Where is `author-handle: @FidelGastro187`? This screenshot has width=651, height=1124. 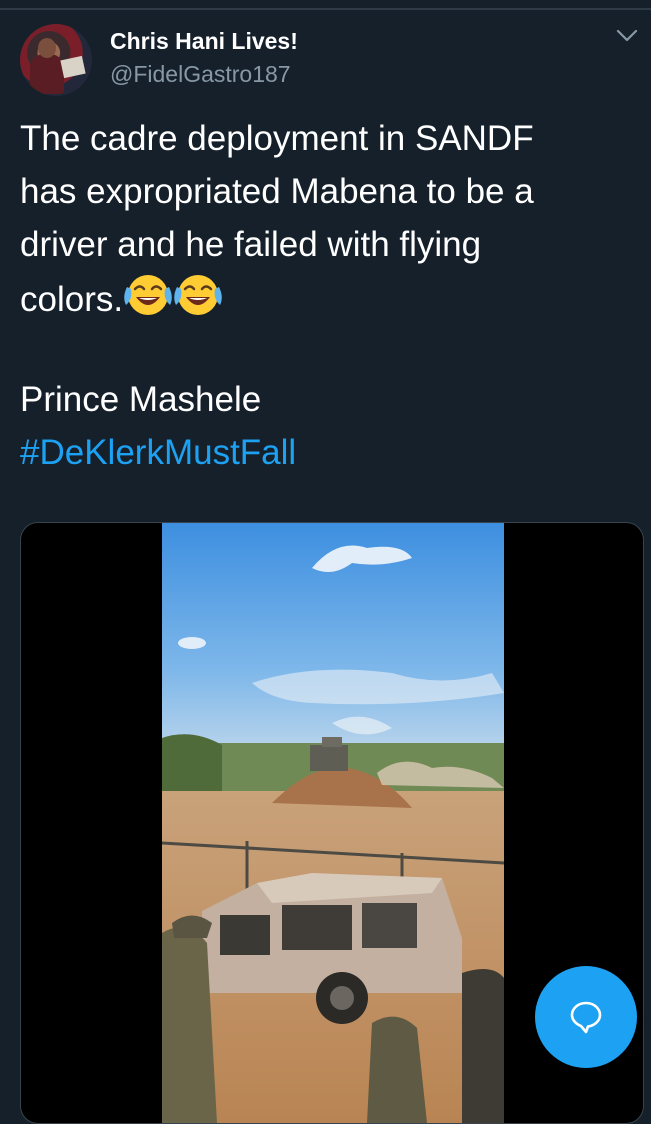 author-handle: @FidelGastro187 is located at coordinates (200, 74).